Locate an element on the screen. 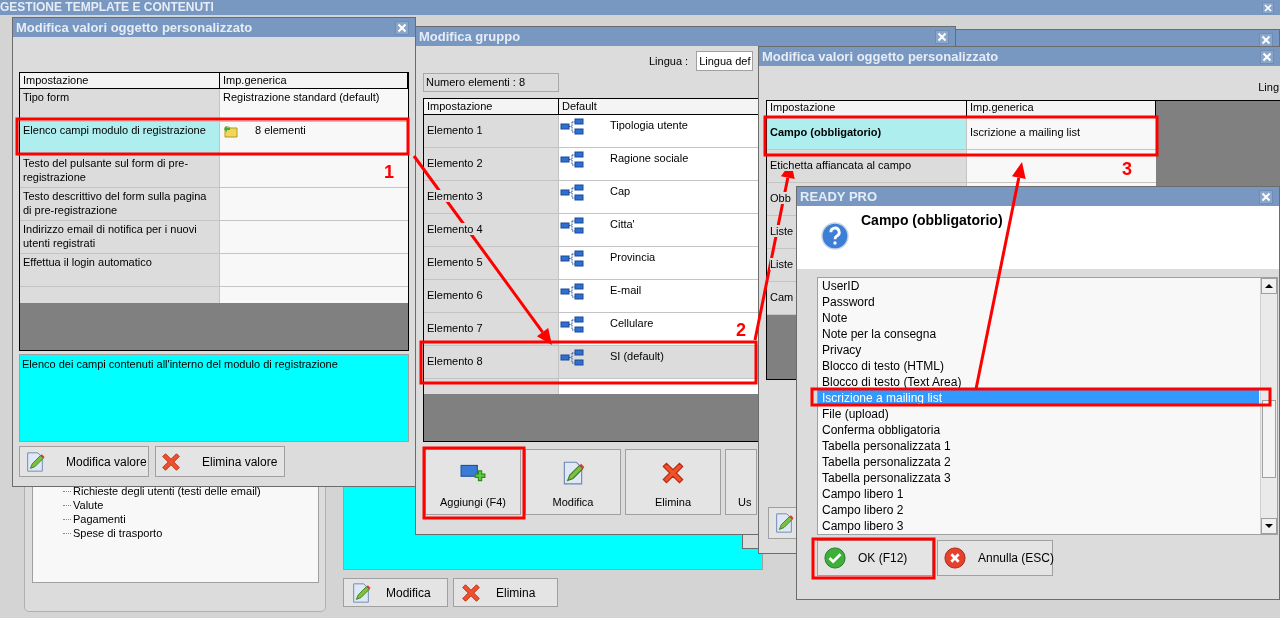 The height and width of the screenshot is (618, 1280). table-cell: Elemento 8 is located at coordinates (455, 361).